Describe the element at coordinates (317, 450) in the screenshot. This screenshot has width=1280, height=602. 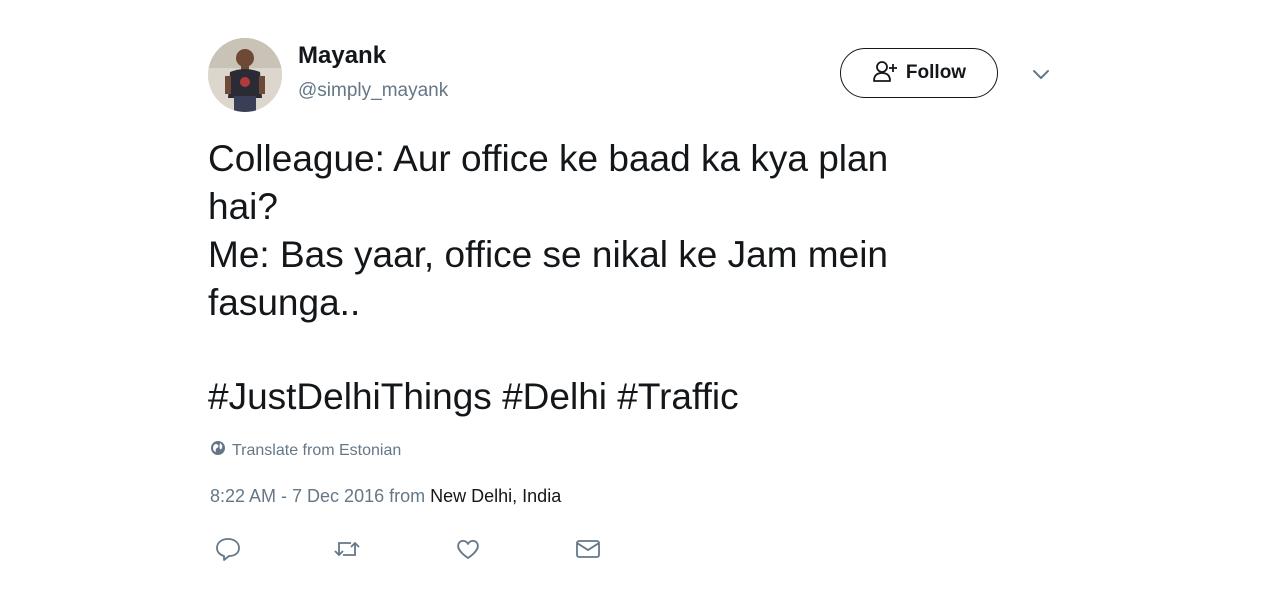
I see `translate-label: Translate from Estonian` at that location.